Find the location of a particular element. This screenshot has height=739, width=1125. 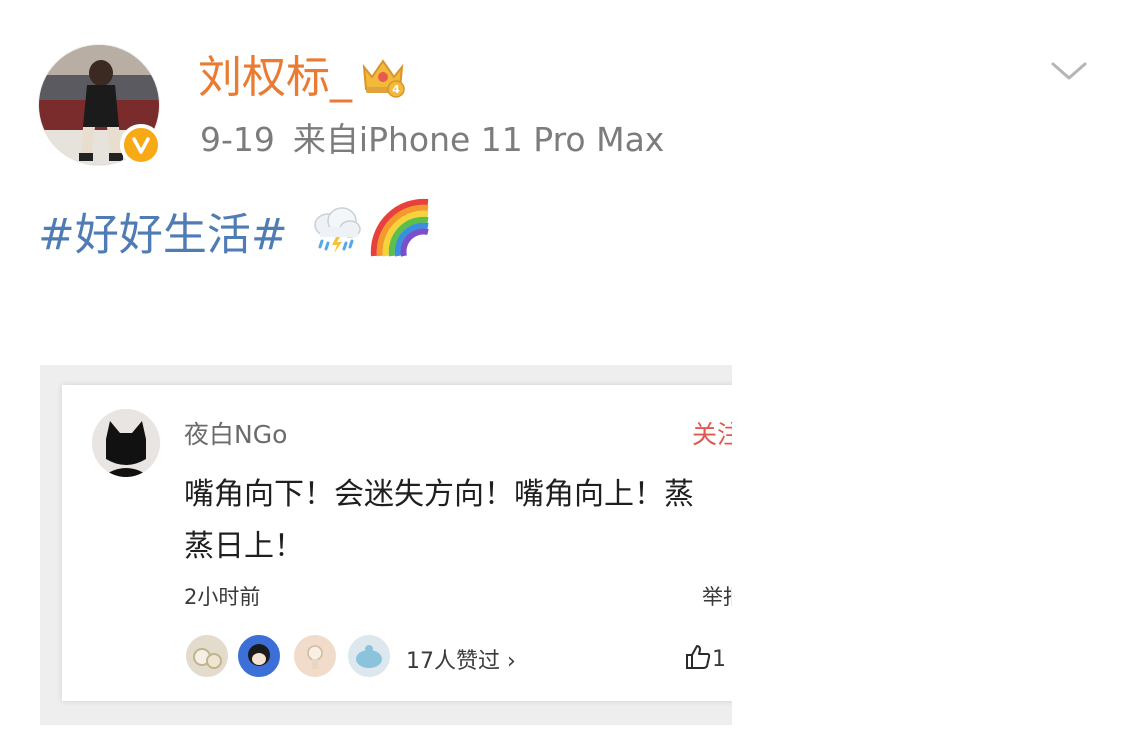

comment-text: 嘴角向下！会迷失方向！嘴角向上！蒸 蒸日上！ is located at coordinates (439, 521).